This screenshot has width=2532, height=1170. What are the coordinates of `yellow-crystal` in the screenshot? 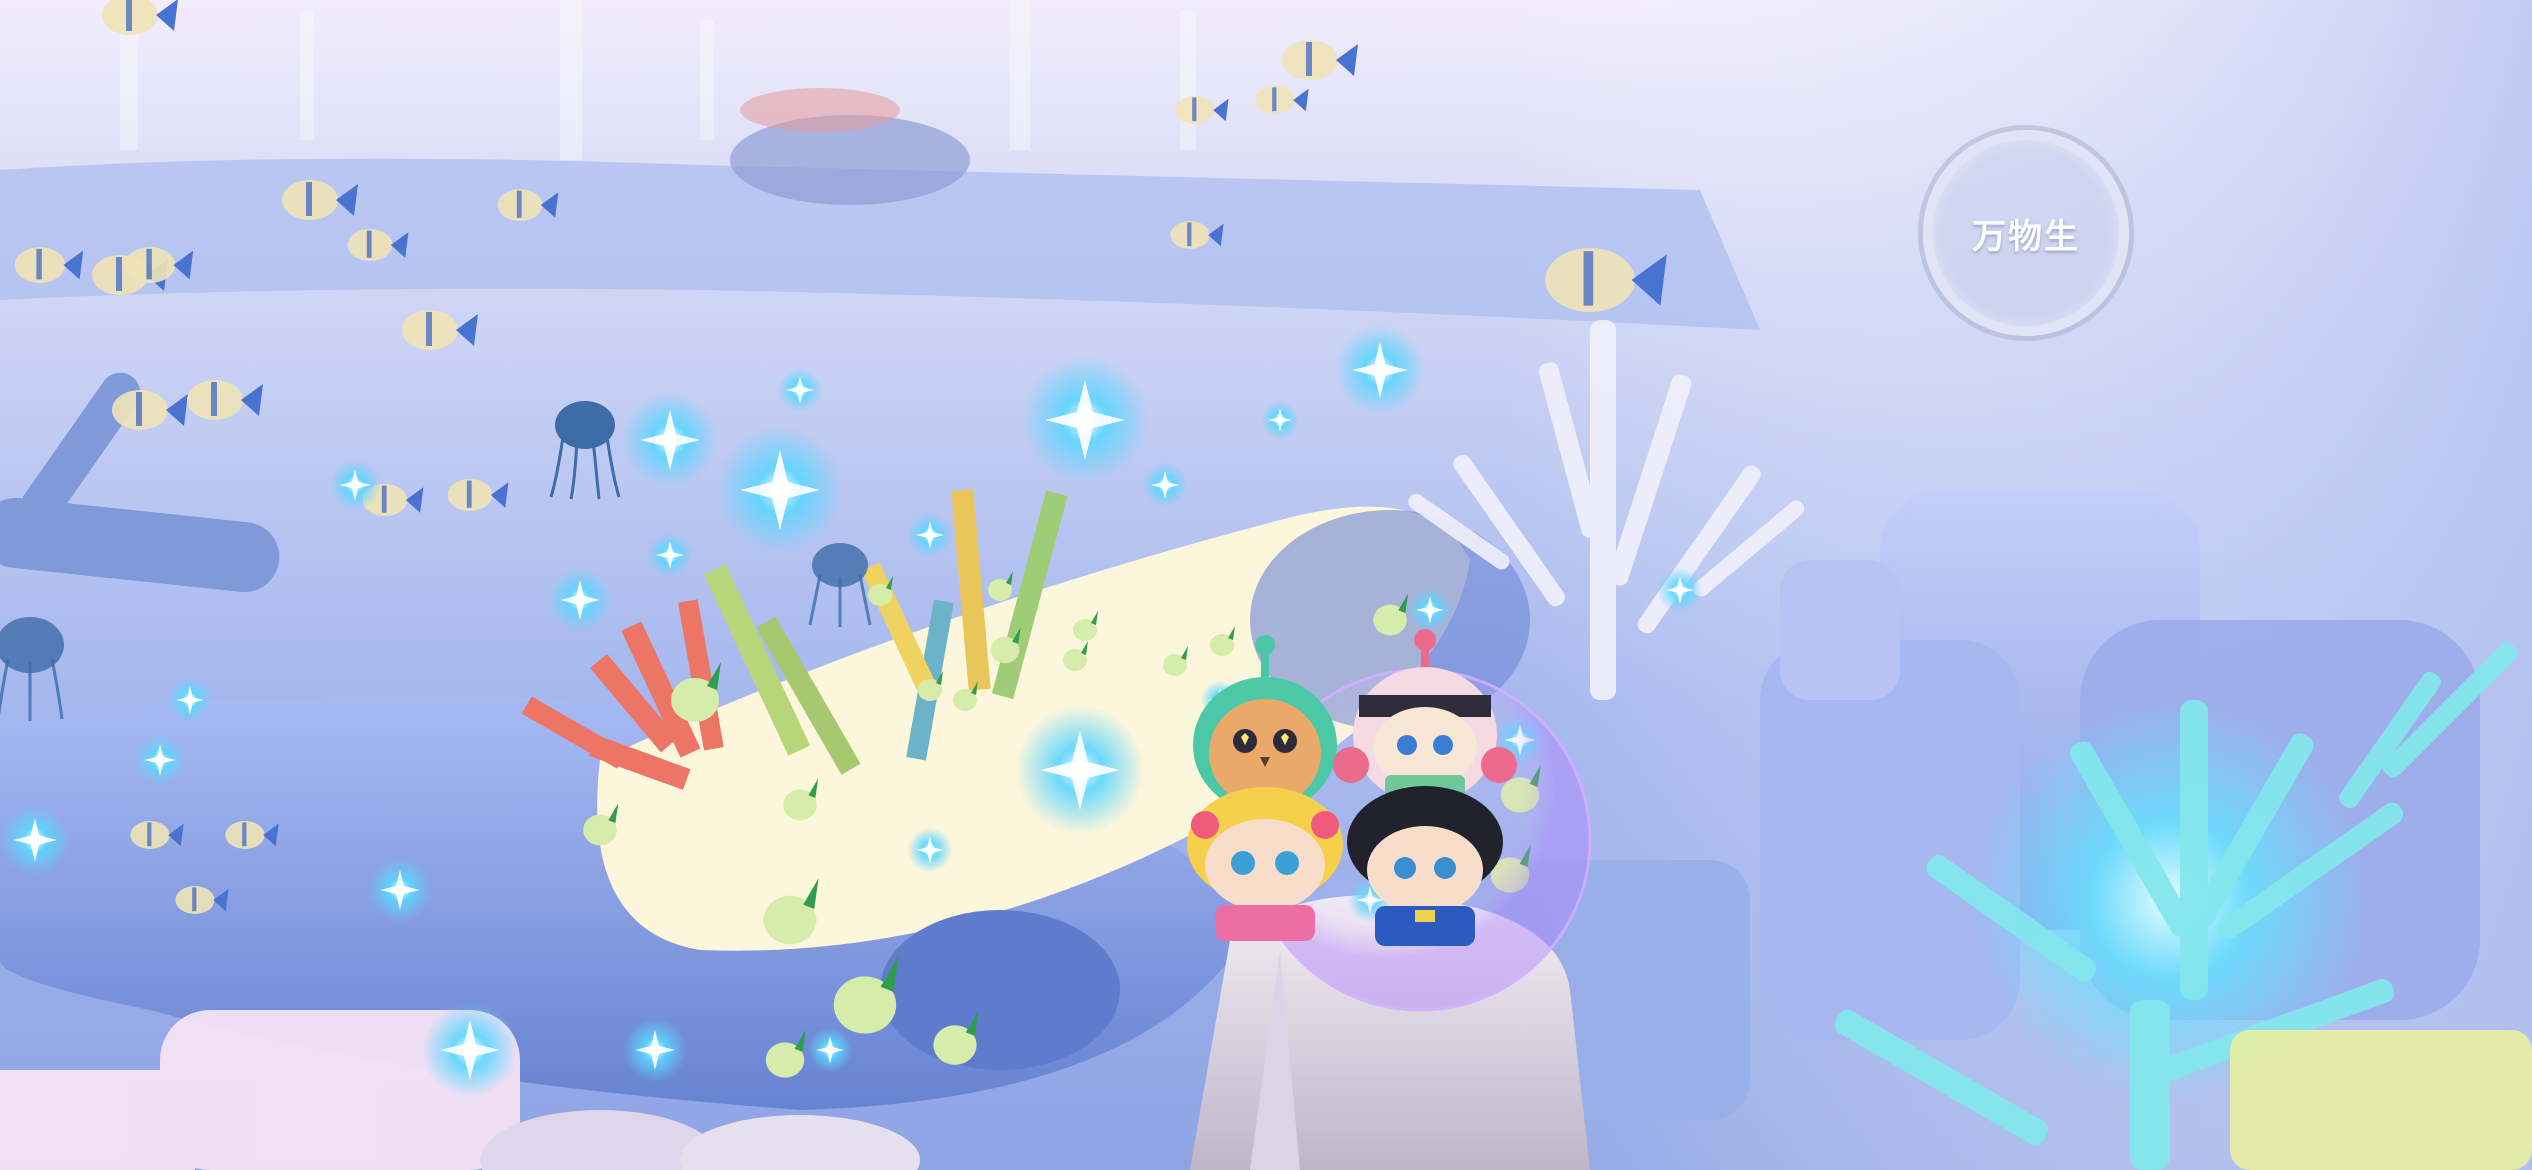 It's located at (2381, 1100).